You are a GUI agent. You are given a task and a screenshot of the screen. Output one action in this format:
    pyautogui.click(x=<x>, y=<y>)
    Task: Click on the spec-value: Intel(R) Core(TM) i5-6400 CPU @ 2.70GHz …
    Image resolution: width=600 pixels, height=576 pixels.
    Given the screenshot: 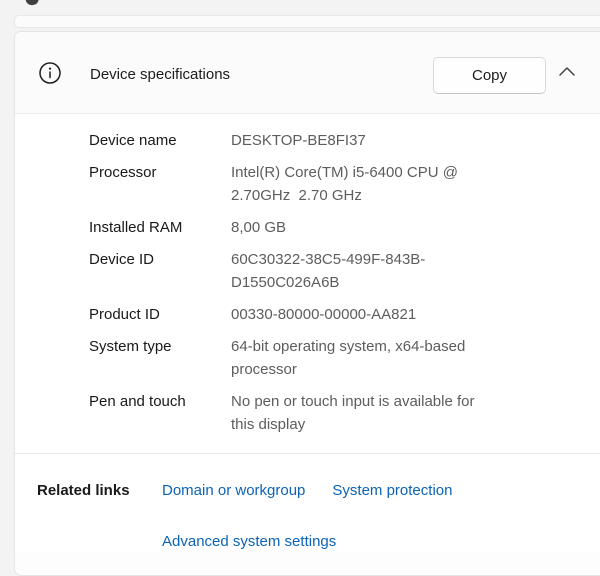 What is the action you would take?
    pyautogui.click(x=344, y=184)
    